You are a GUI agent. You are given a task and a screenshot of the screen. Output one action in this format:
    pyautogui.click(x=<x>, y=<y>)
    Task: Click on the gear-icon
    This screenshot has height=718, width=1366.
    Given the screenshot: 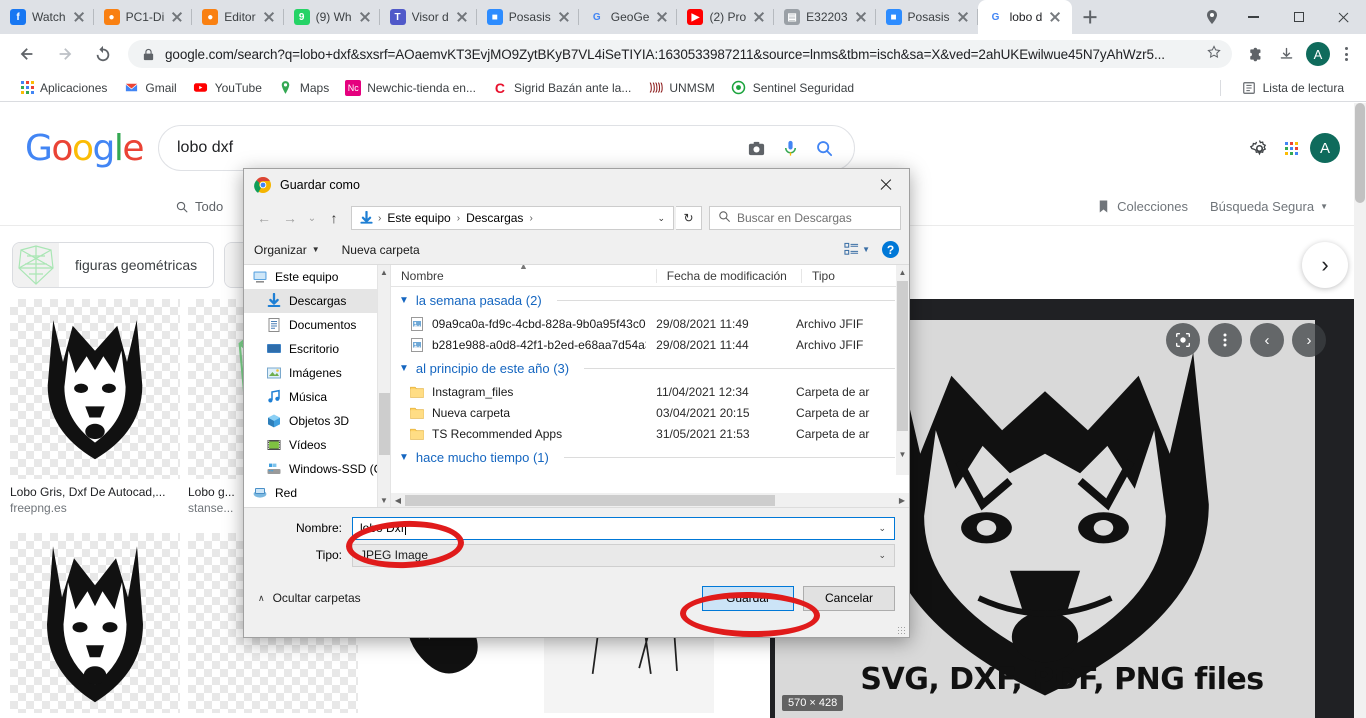 What is the action you would take?
    pyautogui.click(x=1259, y=148)
    